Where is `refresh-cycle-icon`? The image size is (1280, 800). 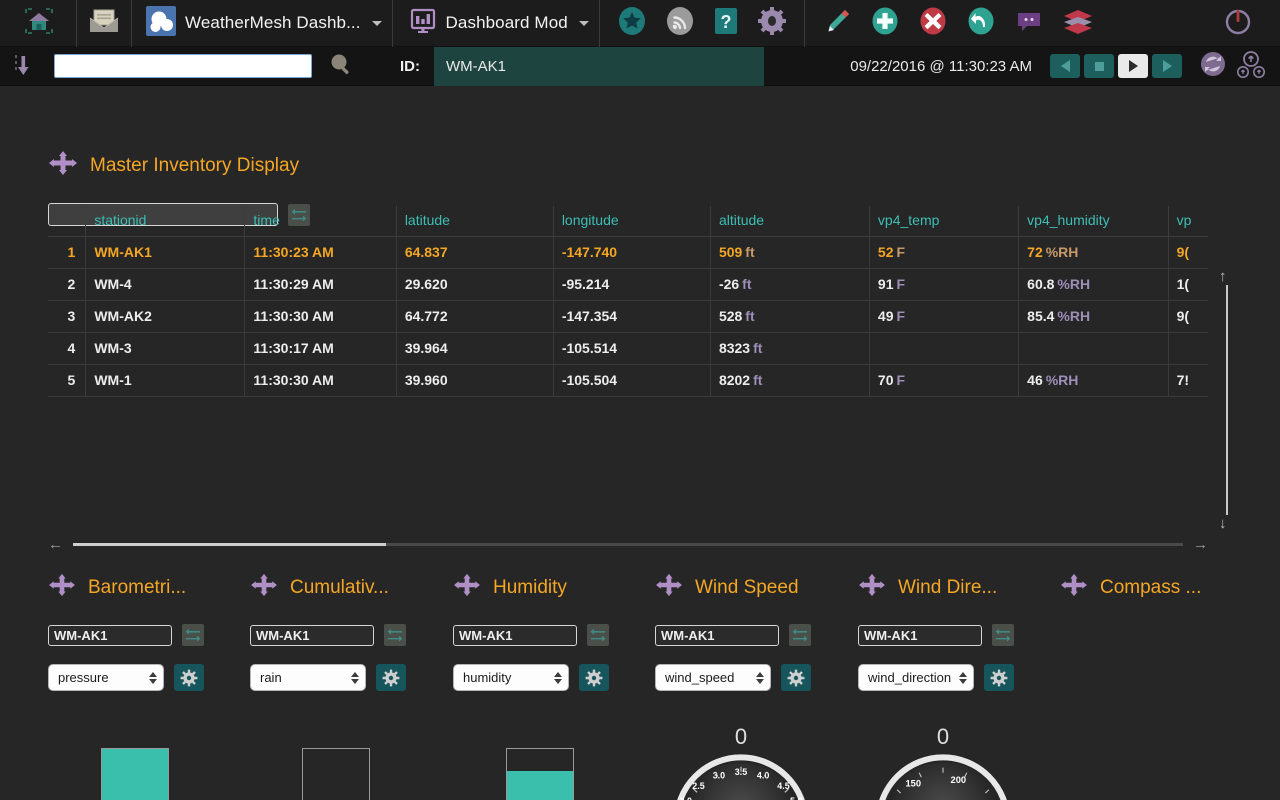 refresh-cycle-icon is located at coordinates (1213, 66).